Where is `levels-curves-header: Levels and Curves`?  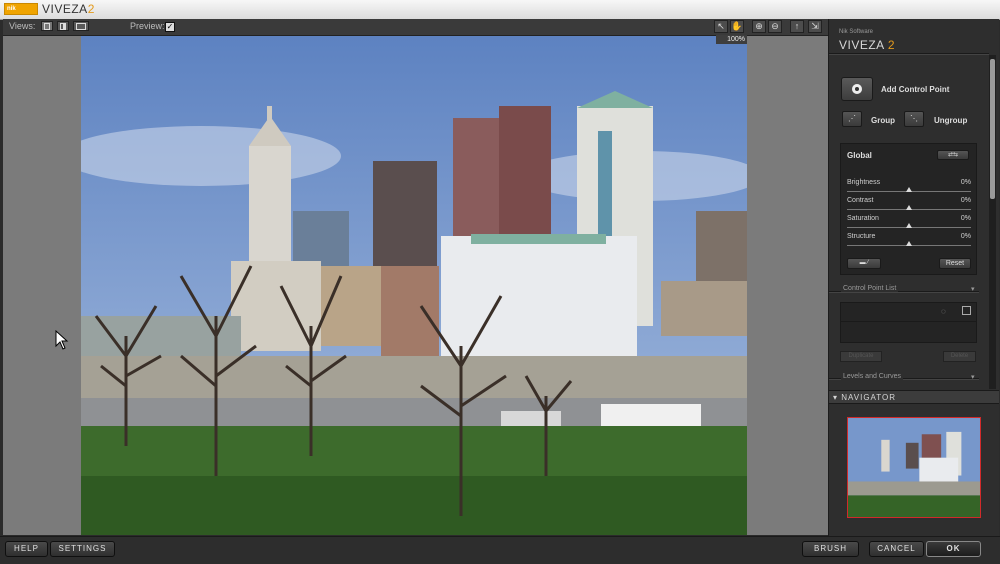
levels-curves-header: Levels and Curves is located at coordinates (872, 376).